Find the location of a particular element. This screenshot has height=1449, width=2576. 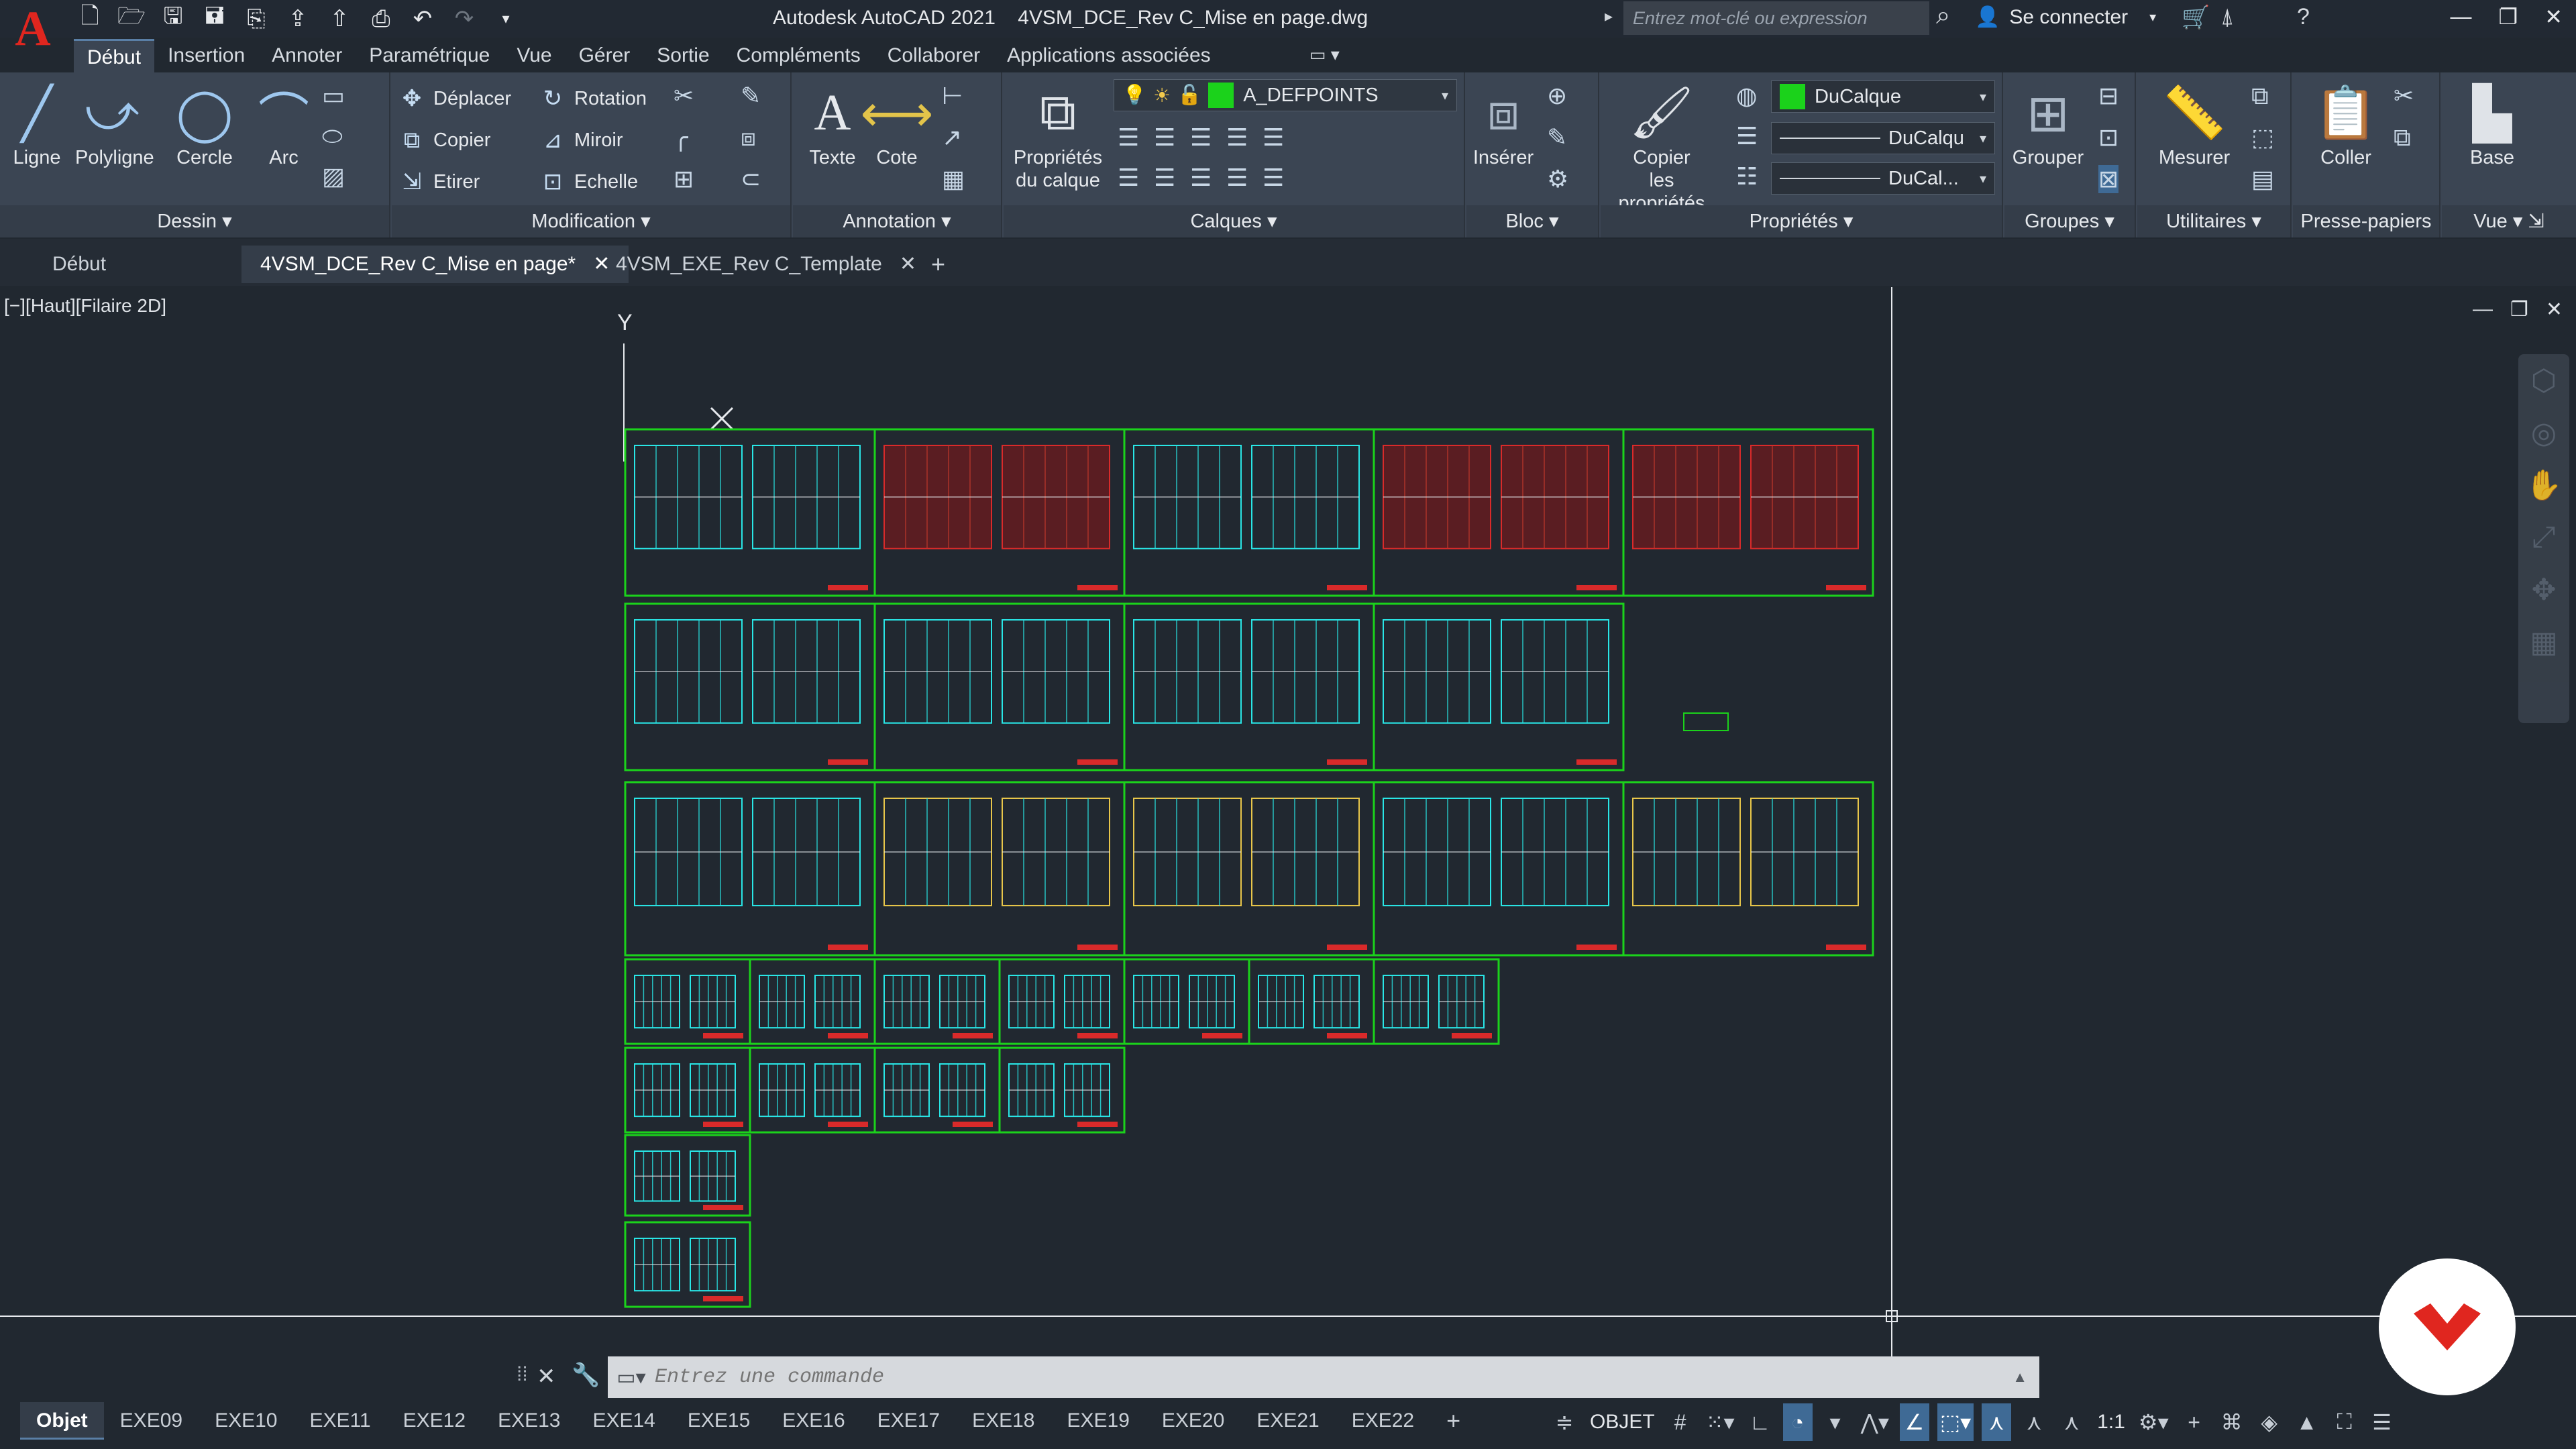

workspace-icon: ⌘ is located at coordinates (2232, 1422).